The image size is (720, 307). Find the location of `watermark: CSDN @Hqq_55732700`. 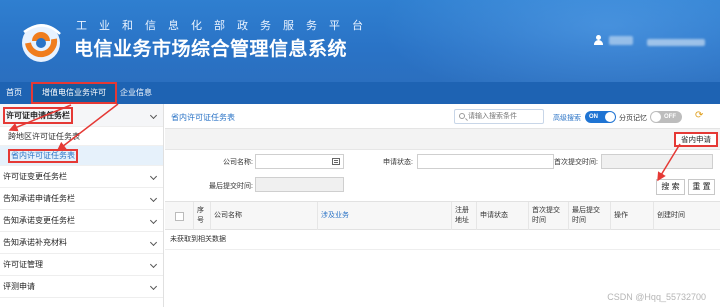

watermark: CSDN @Hqq_55732700 is located at coordinates (656, 297).